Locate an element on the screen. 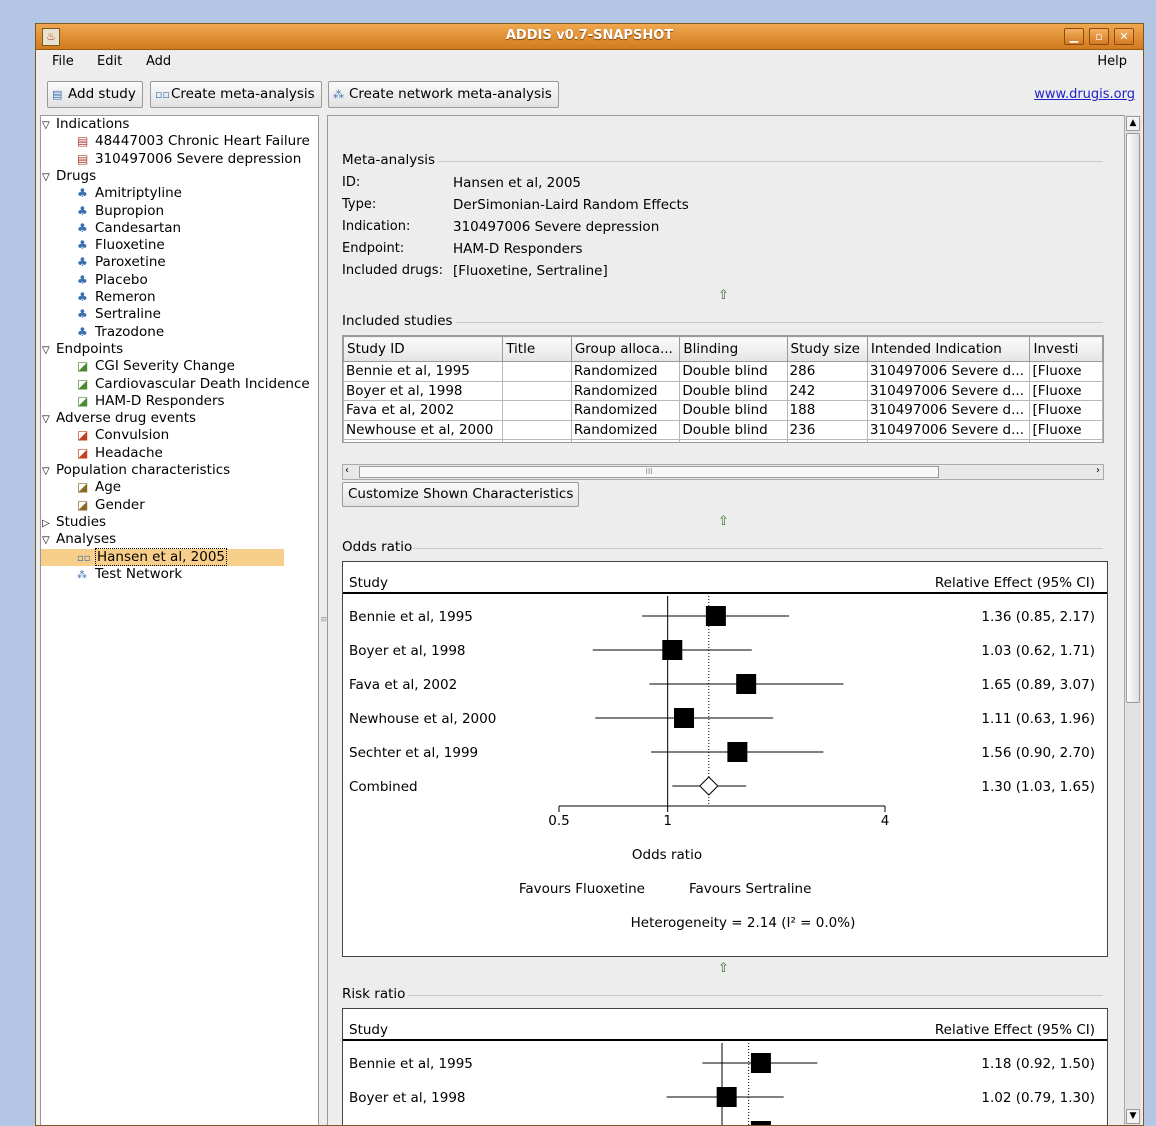 Image resolution: width=1156 pixels, height=1126 pixels. table-cell: Boyer et al, 1998 is located at coordinates (423, 390).